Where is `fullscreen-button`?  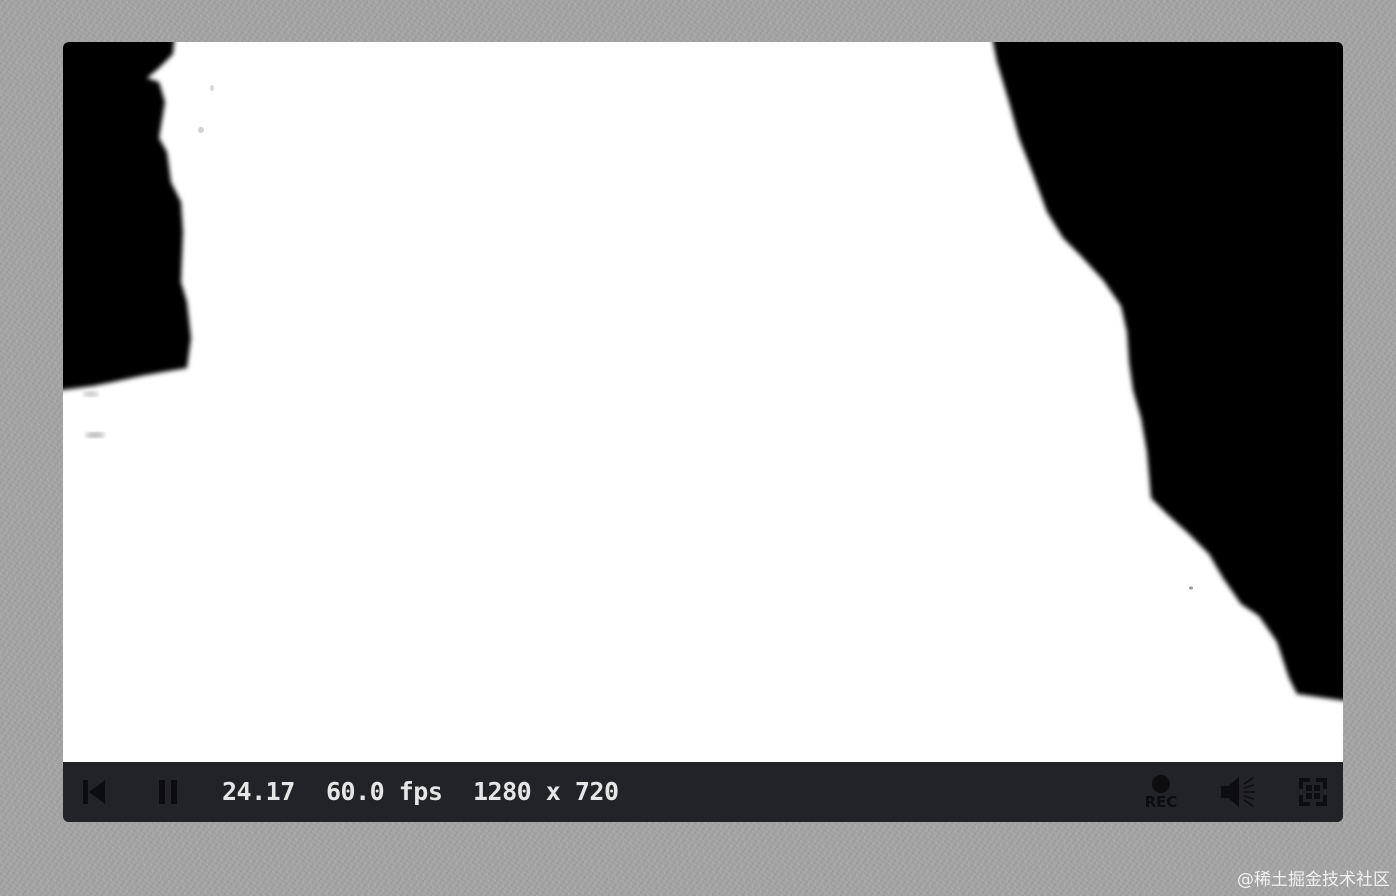 fullscreen-button is located at coordinates (1313, 792).